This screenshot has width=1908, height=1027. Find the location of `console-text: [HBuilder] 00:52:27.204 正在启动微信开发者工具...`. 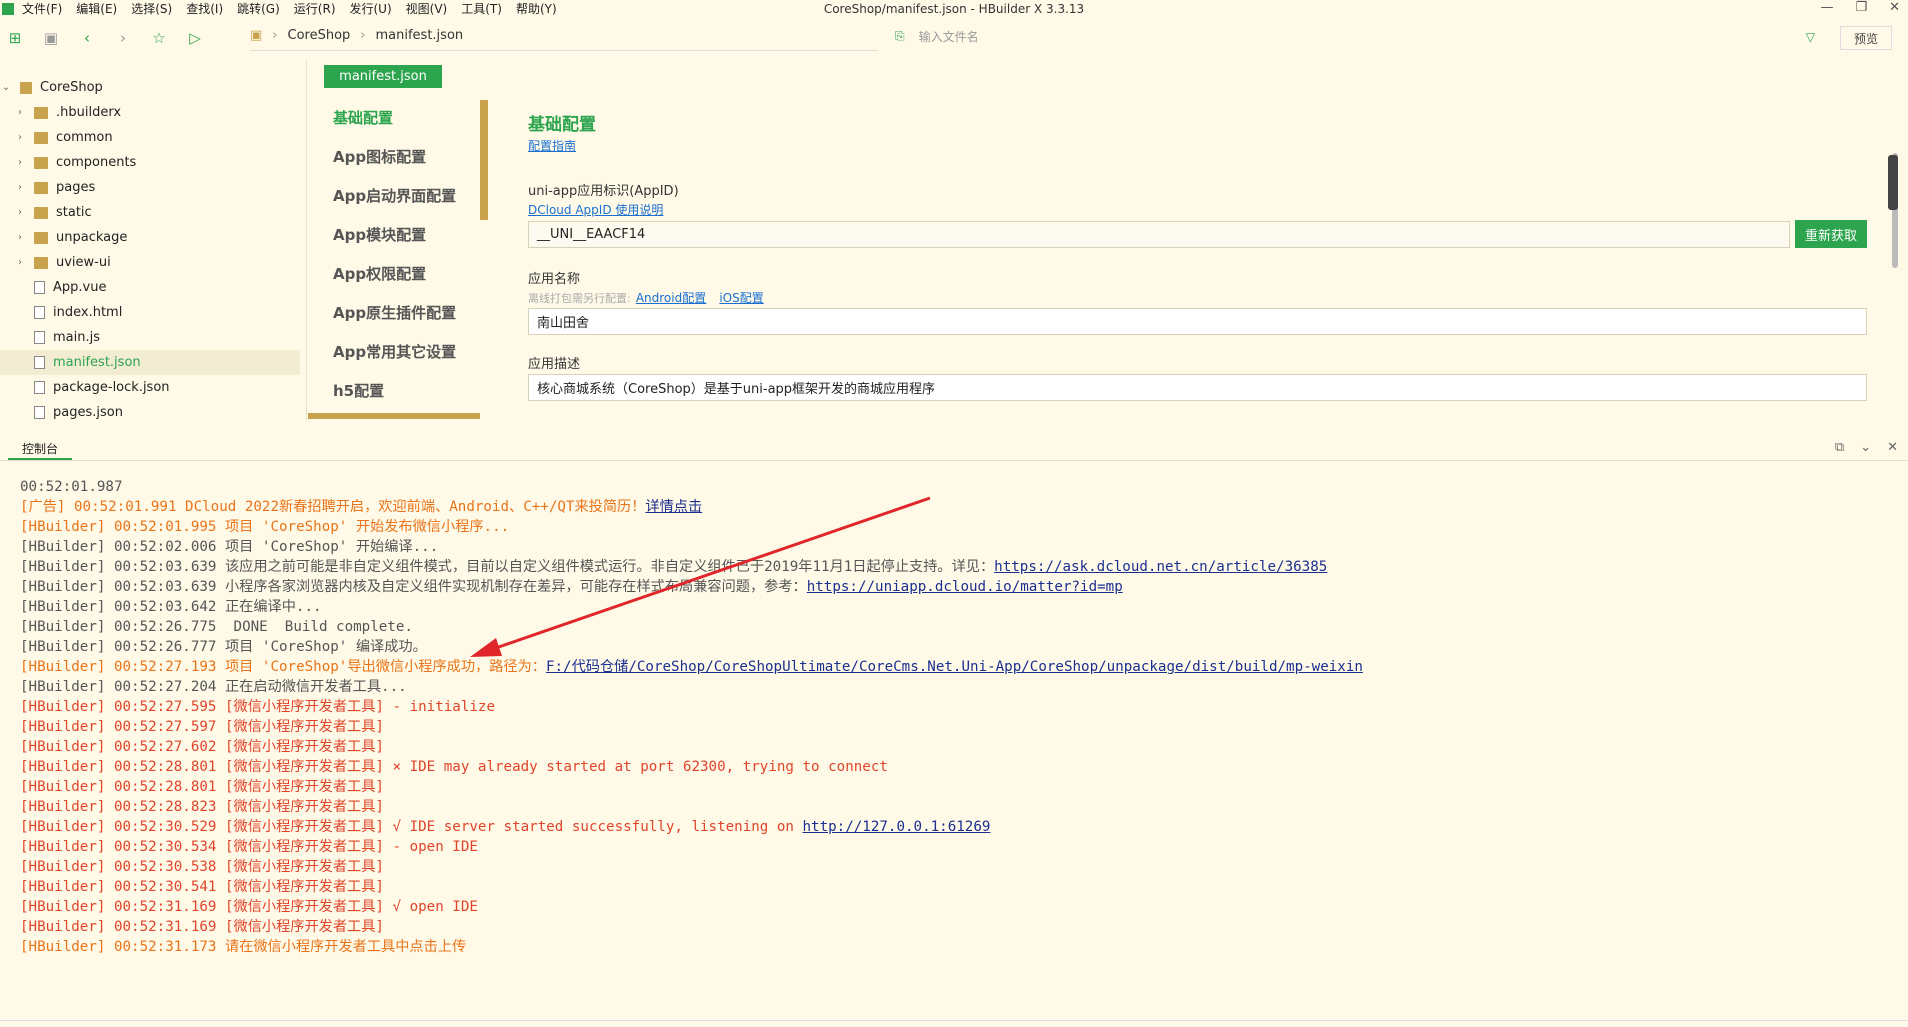

console-text: [HBuilder] 00:52:27.204 正在启动微信开发者工具... is located at coordinates (213, 687).